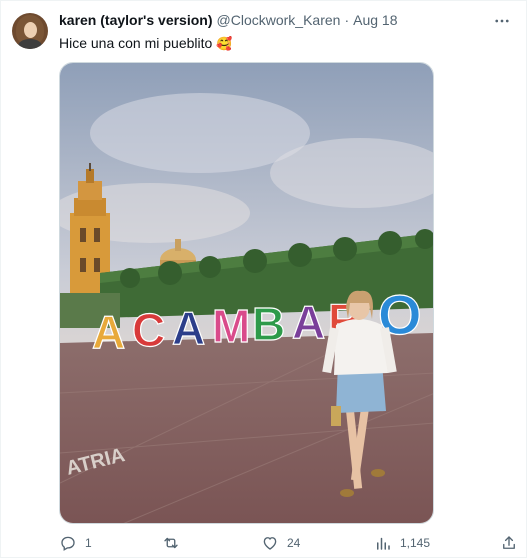 This screenshot has height=558, width=527. What do you see at coordinates (268, 324) in the screenshot?
I see `sign-letter: B` at bounding box center [268, 324].